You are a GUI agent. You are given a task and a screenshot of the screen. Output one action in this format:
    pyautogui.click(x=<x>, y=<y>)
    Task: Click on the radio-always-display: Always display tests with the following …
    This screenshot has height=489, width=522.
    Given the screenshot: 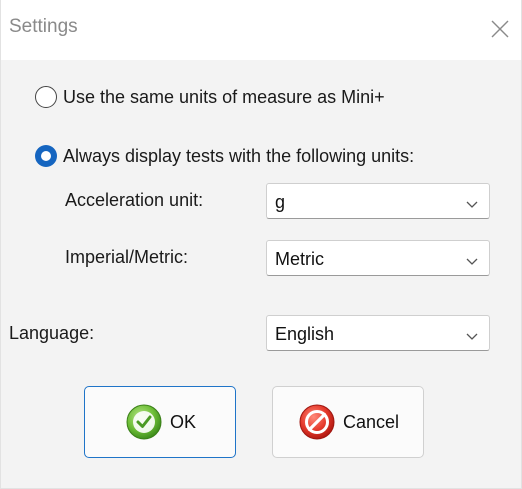 What is the action you would take?
    pyautogui.click(x=224, y=156)
    